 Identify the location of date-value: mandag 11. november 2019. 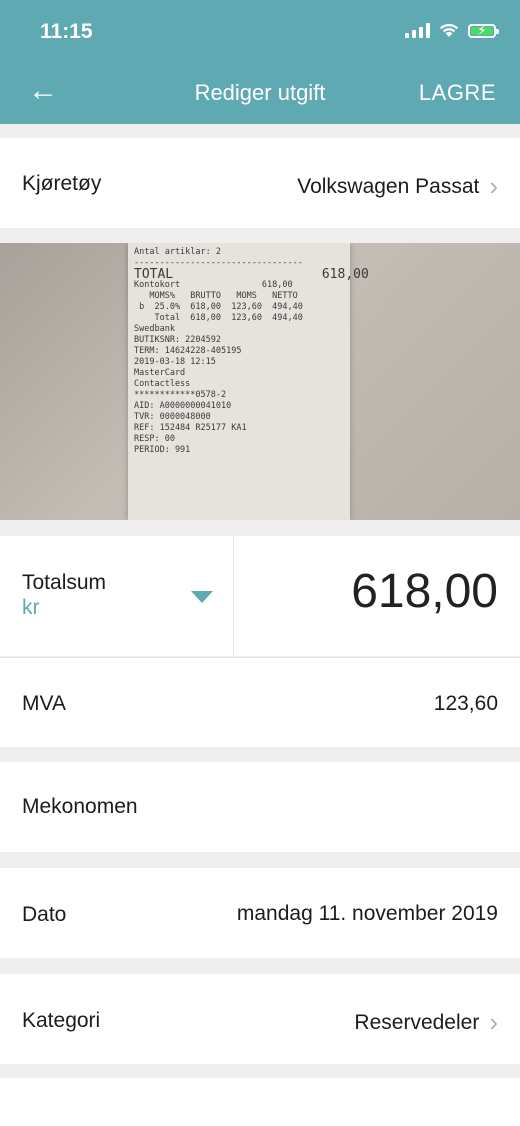
(367, 913).